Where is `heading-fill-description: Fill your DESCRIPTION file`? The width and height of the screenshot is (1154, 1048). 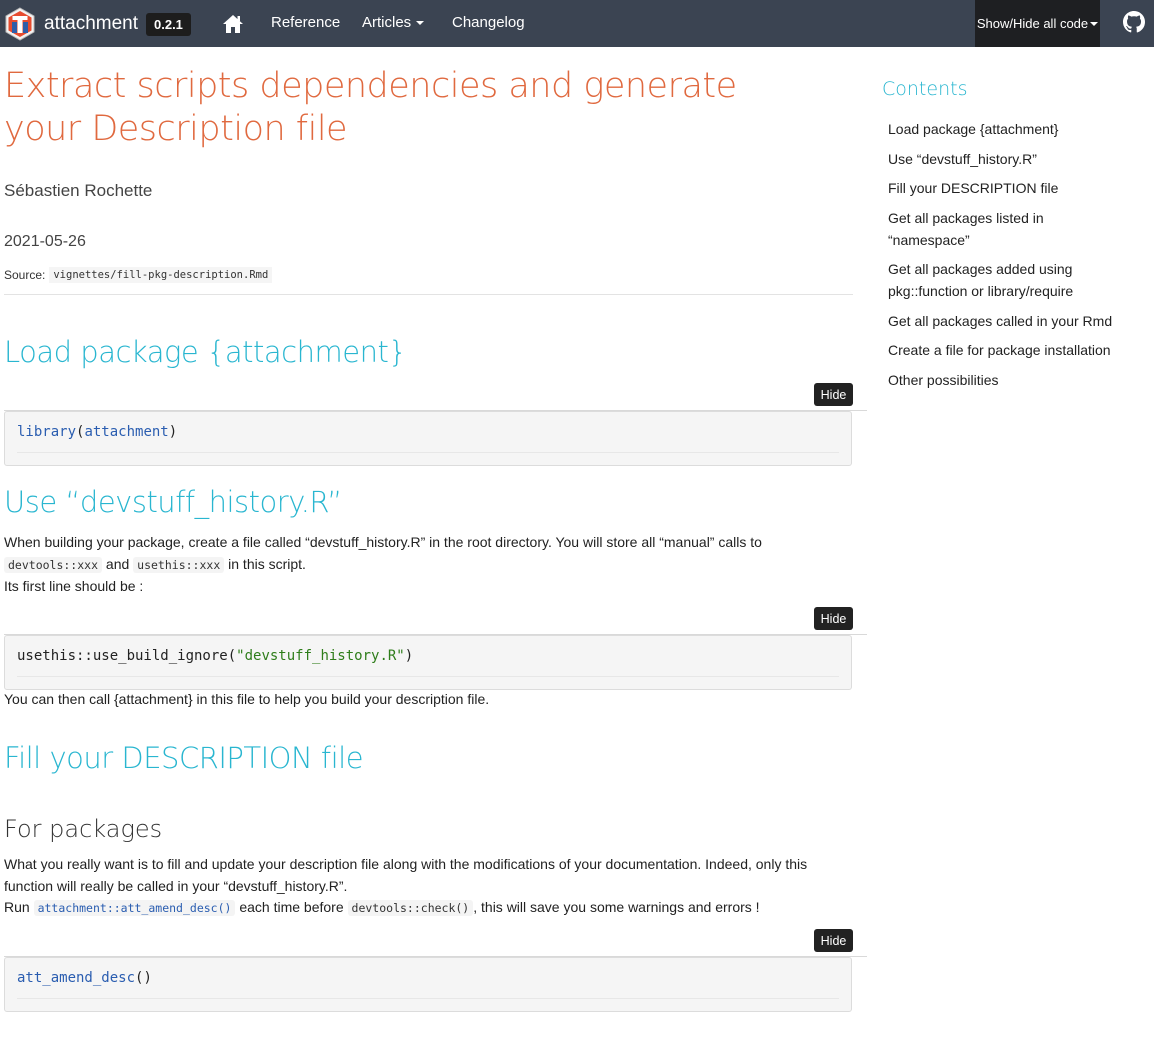
heading-fill-description: Fill your DESCRIPTION file is located at coordinates (184, 758).